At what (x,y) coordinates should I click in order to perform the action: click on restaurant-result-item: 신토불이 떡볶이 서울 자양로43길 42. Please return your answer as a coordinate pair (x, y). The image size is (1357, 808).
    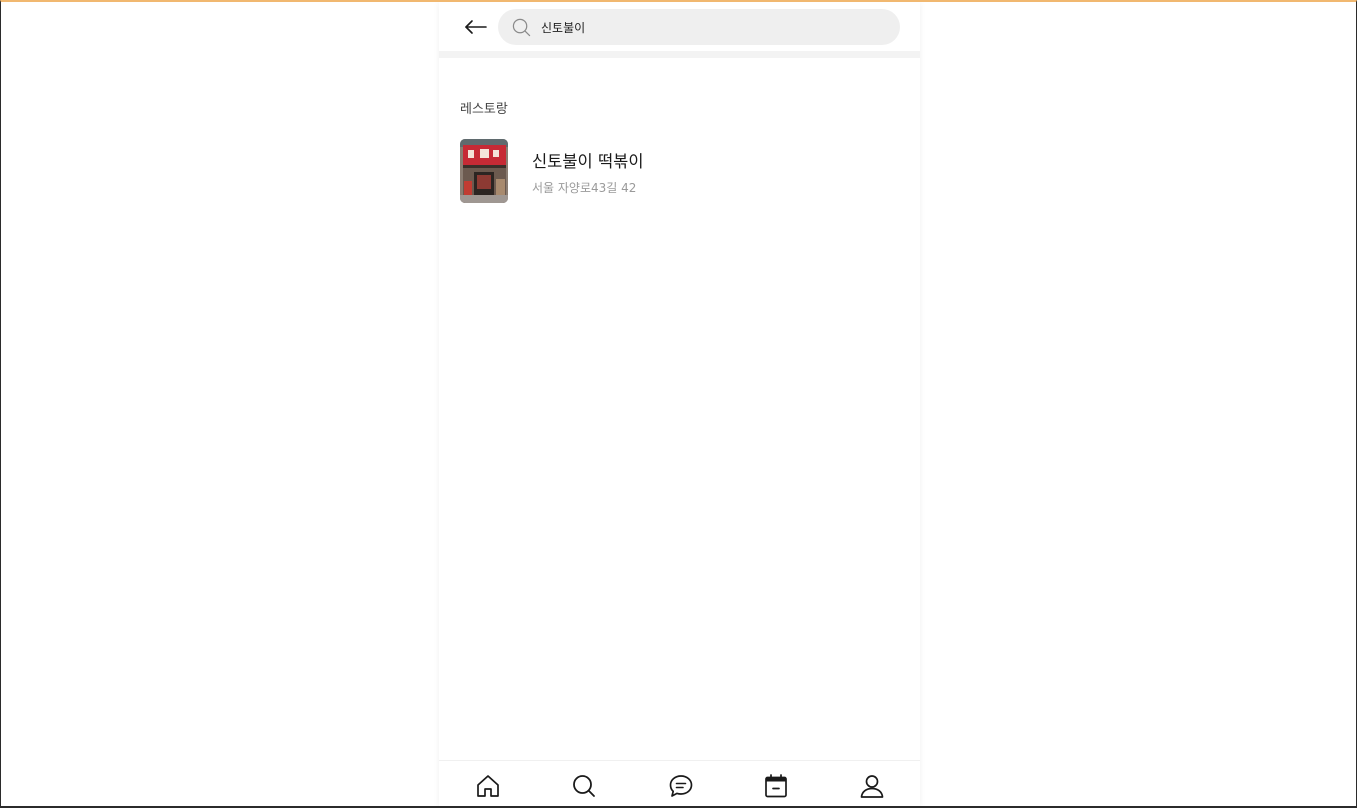
    Looking at the image, I should click on (680, 172).